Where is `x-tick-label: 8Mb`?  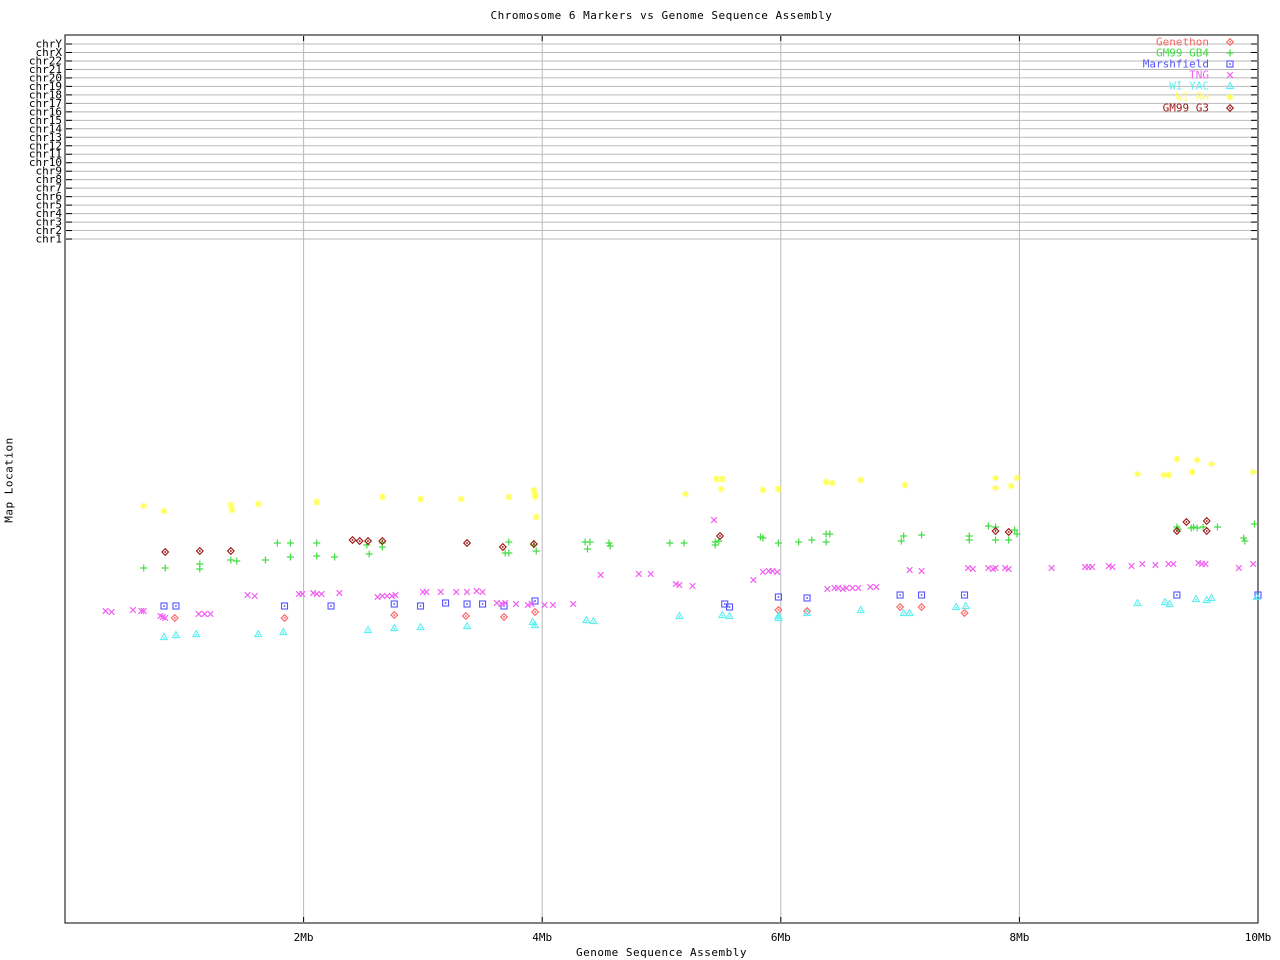
x-tick-label: 8Mb is located at coordinates (1019, 937).